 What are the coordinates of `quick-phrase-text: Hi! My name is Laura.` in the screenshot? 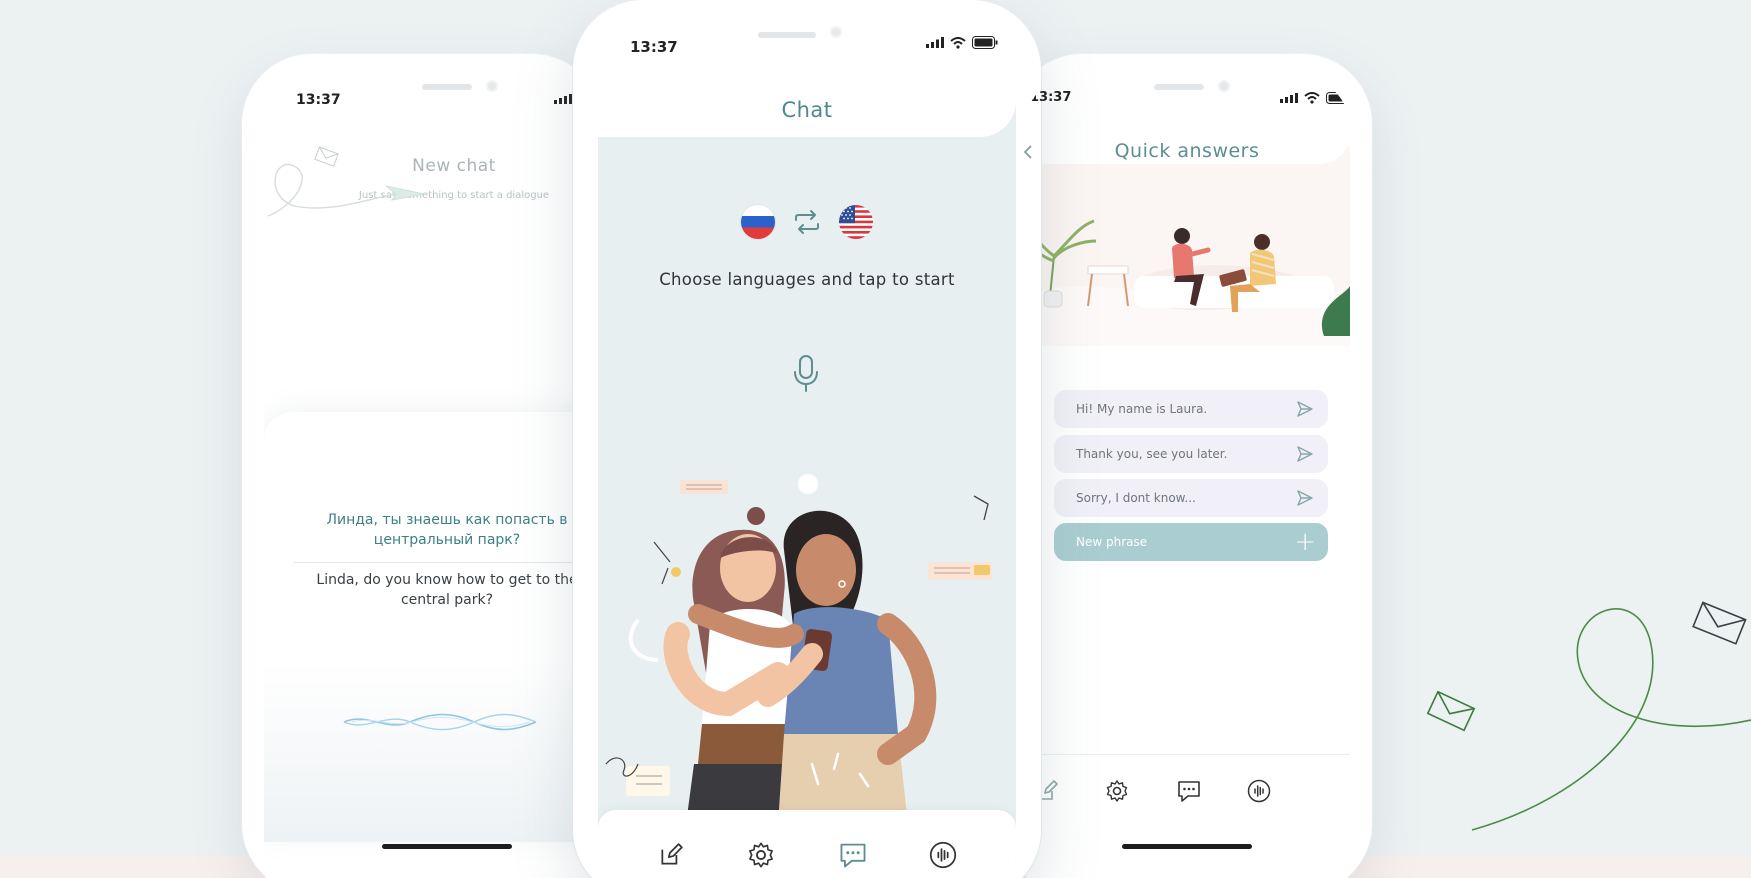 It's located at (1142, 409).